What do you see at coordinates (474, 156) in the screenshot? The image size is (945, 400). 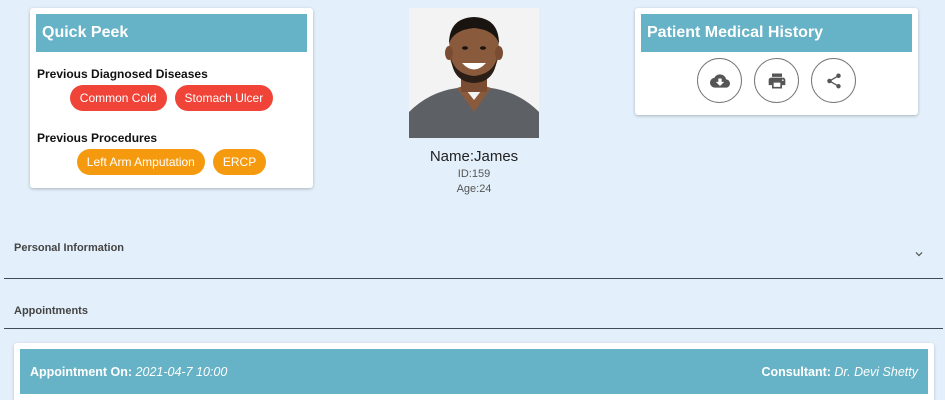 I see `patient-name: Name:James` at bounding box center [474, 156].